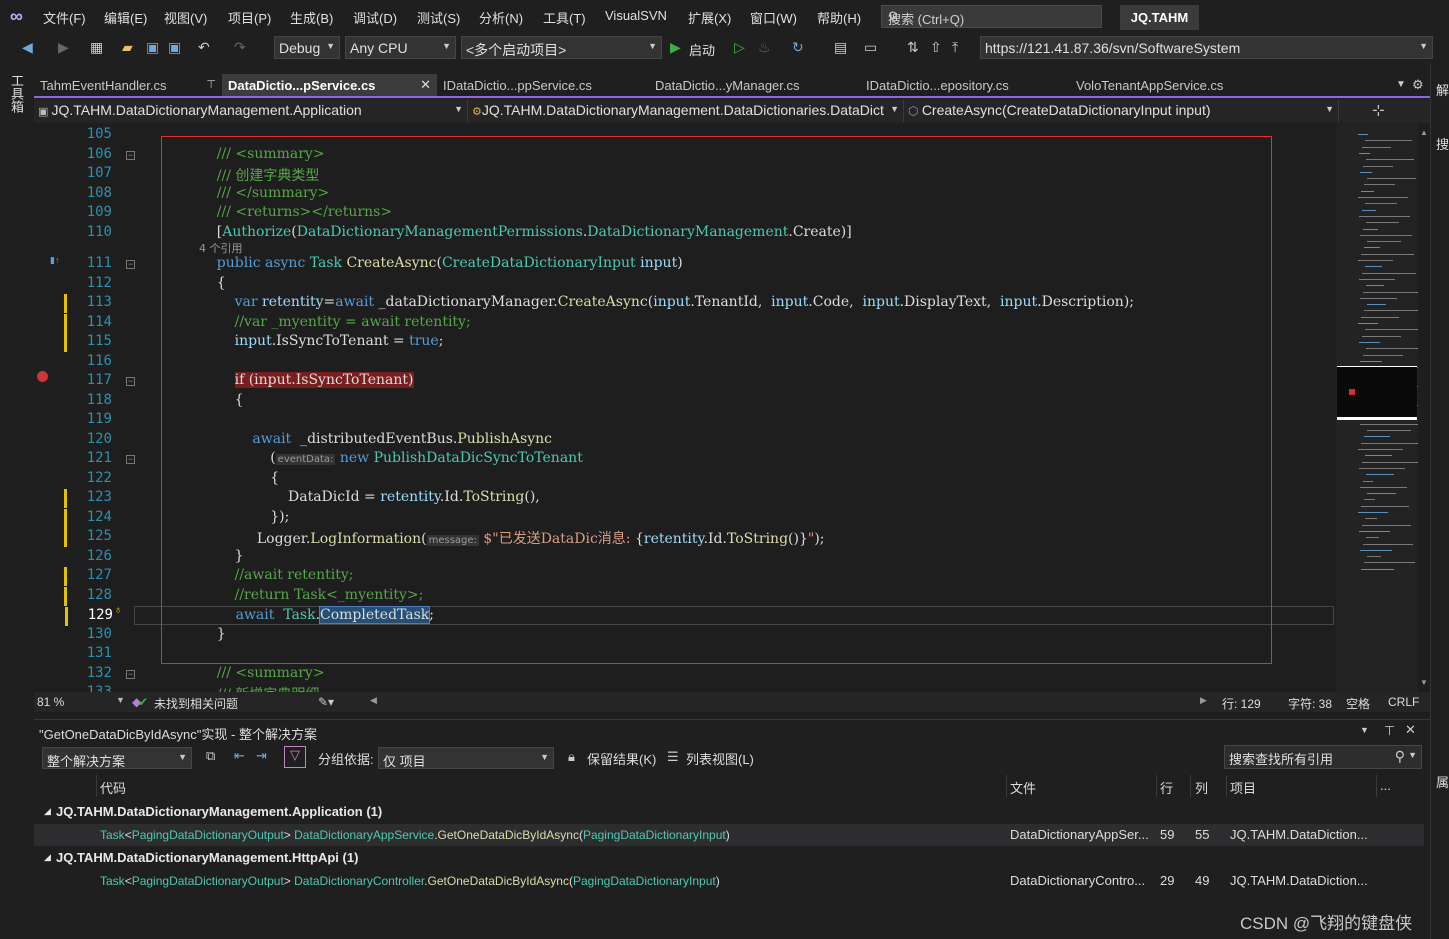 Image resolution: width=1449 pixels, height=939 pixels. I want to click on new-project-icon: ▦, so click(96, 47).